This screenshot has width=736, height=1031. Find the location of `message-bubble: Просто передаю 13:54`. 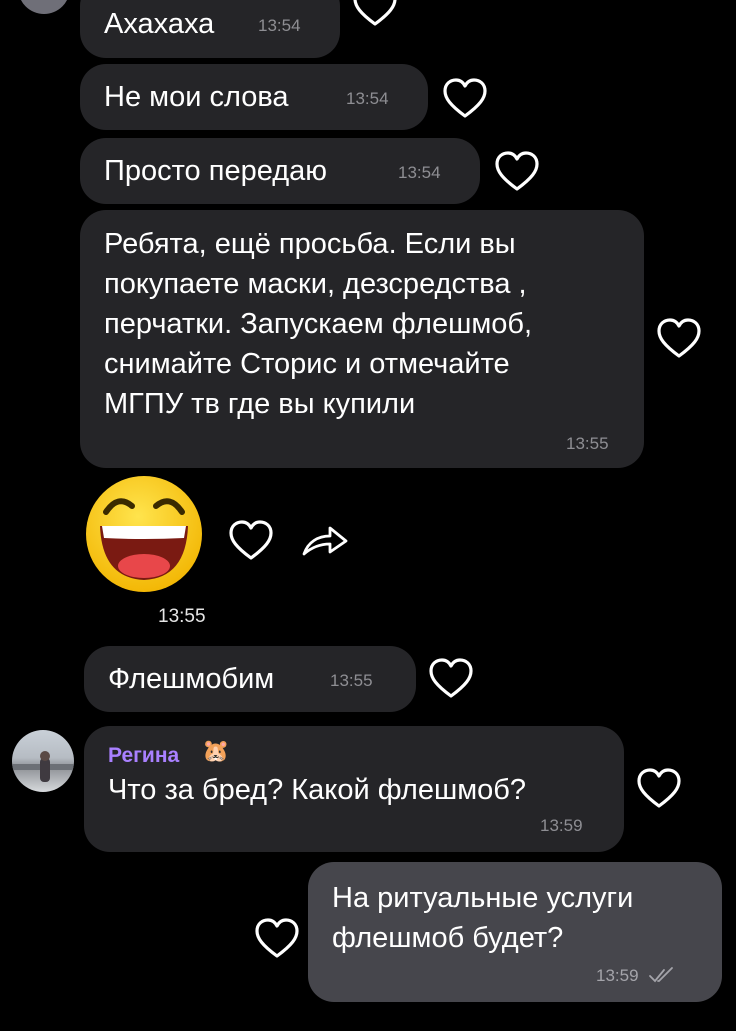

message-bubble: Просто передаю 13:54 is located at coordinates (280, 171).